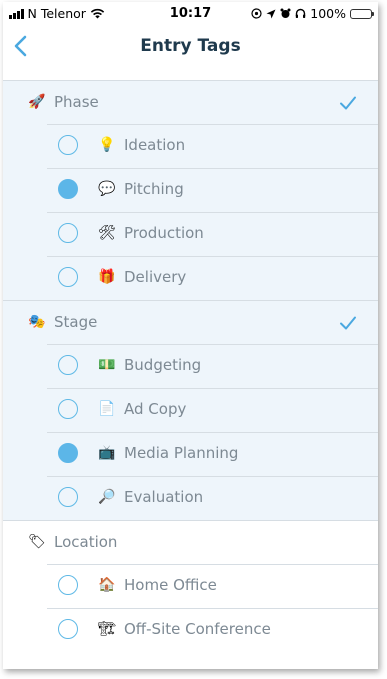 This screenshot has width=387, height=679. What do you see at coordinates (190, 102) in the screenshot?
I see `group-row-phase: 🚀 Phase` at bounding box center [190, 102].